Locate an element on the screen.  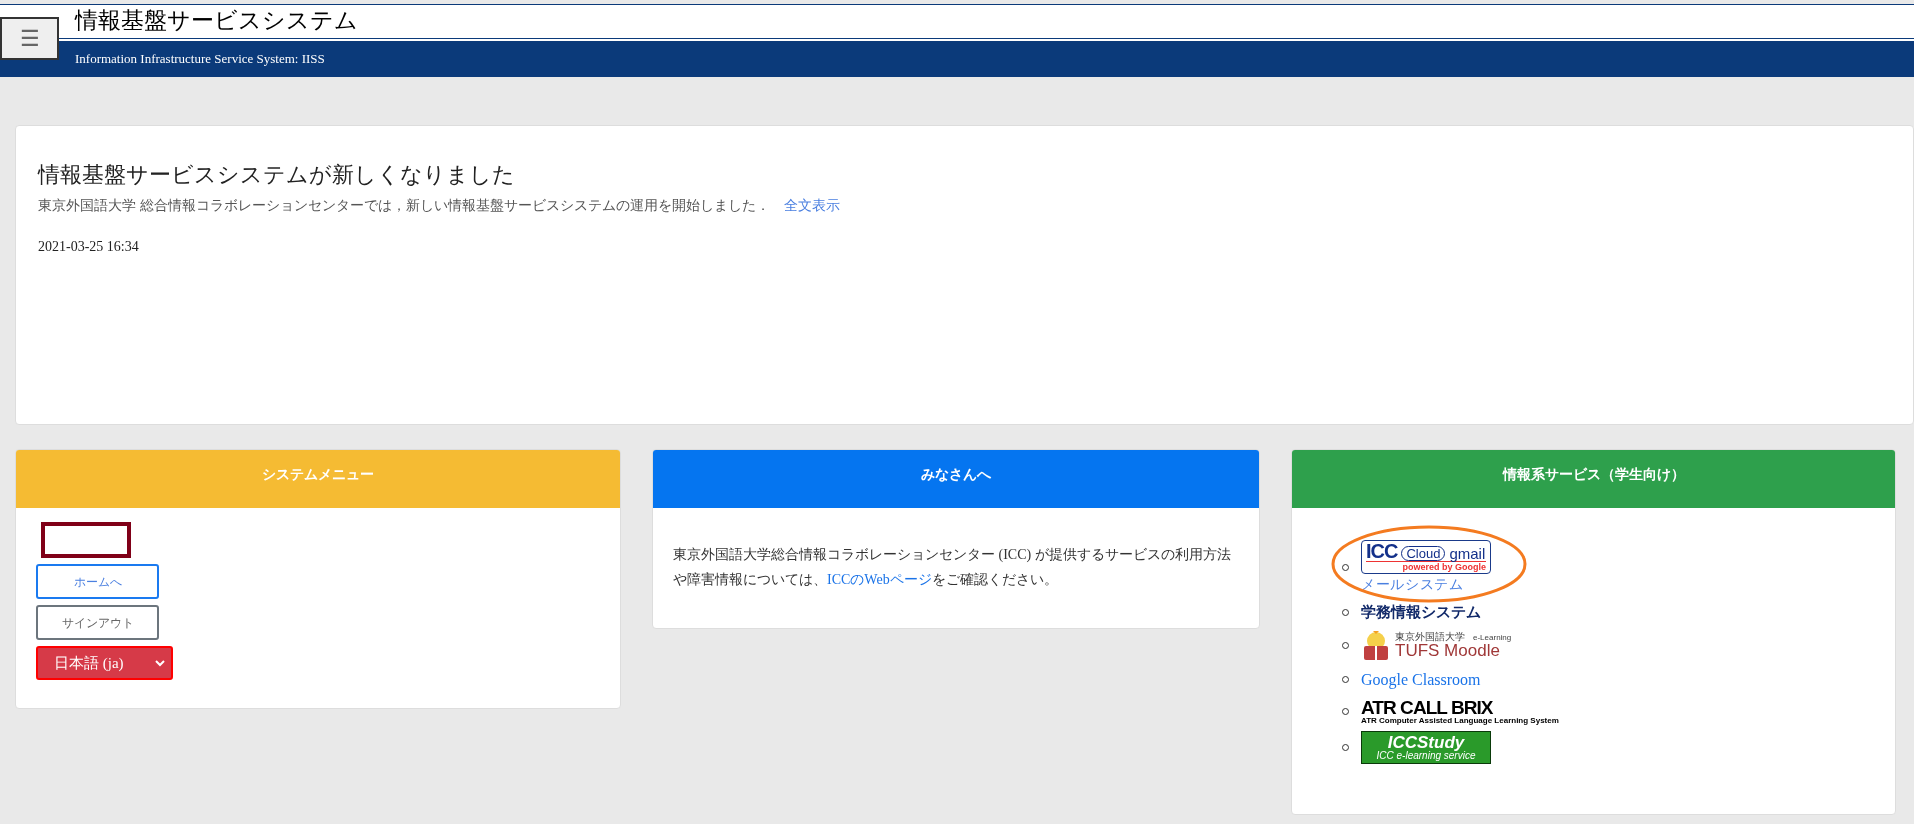
chick-icon is located at coordinates (1376, 645).